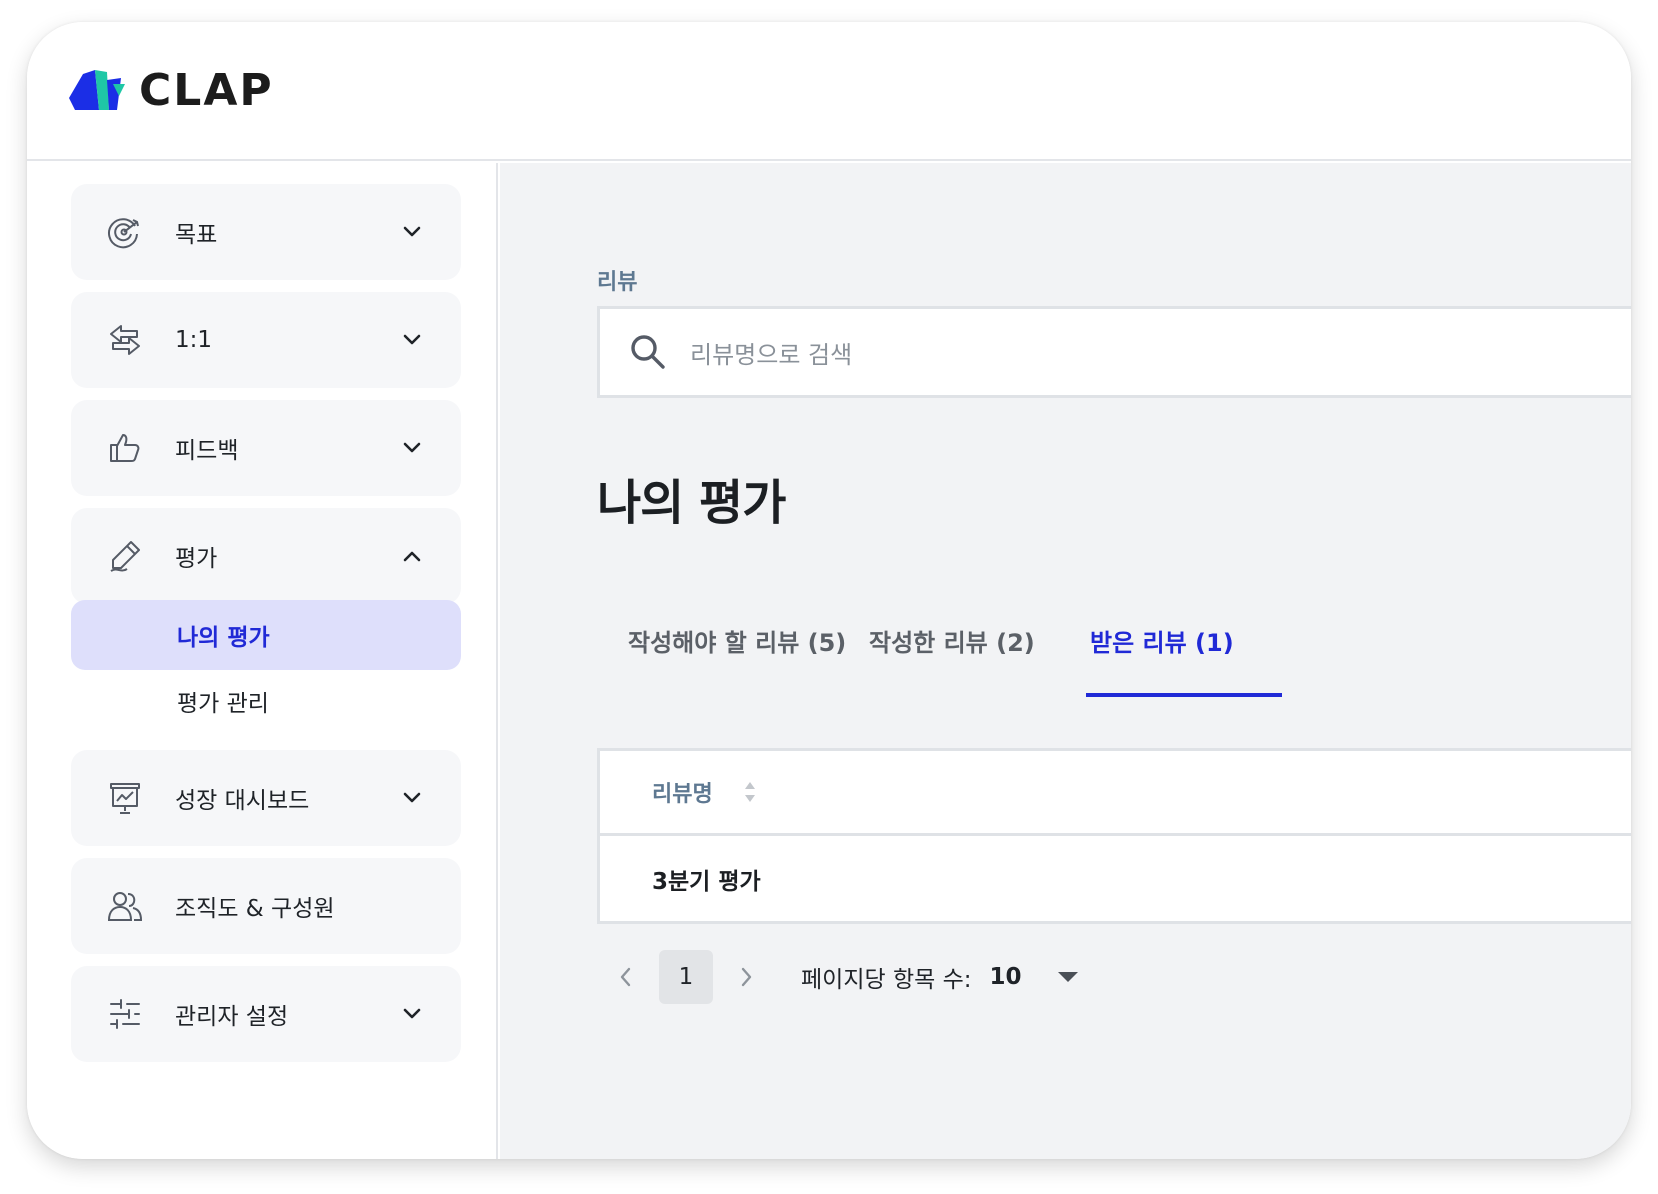  What do you see at coordinates (691, 503) in the screenshot?
I see `page-title: 나의 평가` at bounding box center [691, 503].